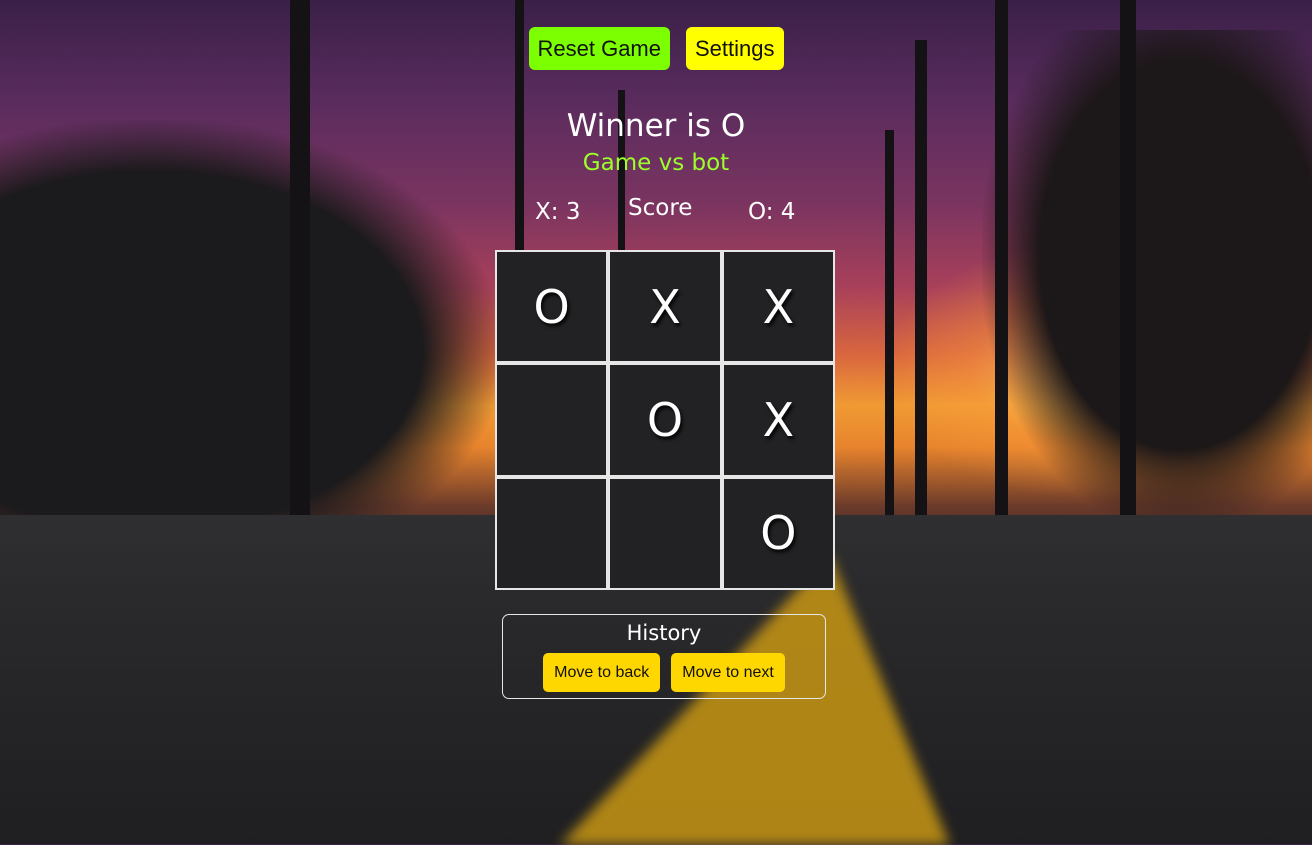  Describe the element at coordinates (656, 163) in the screenshot. I see `game-mode: Game vs bot` at that location.